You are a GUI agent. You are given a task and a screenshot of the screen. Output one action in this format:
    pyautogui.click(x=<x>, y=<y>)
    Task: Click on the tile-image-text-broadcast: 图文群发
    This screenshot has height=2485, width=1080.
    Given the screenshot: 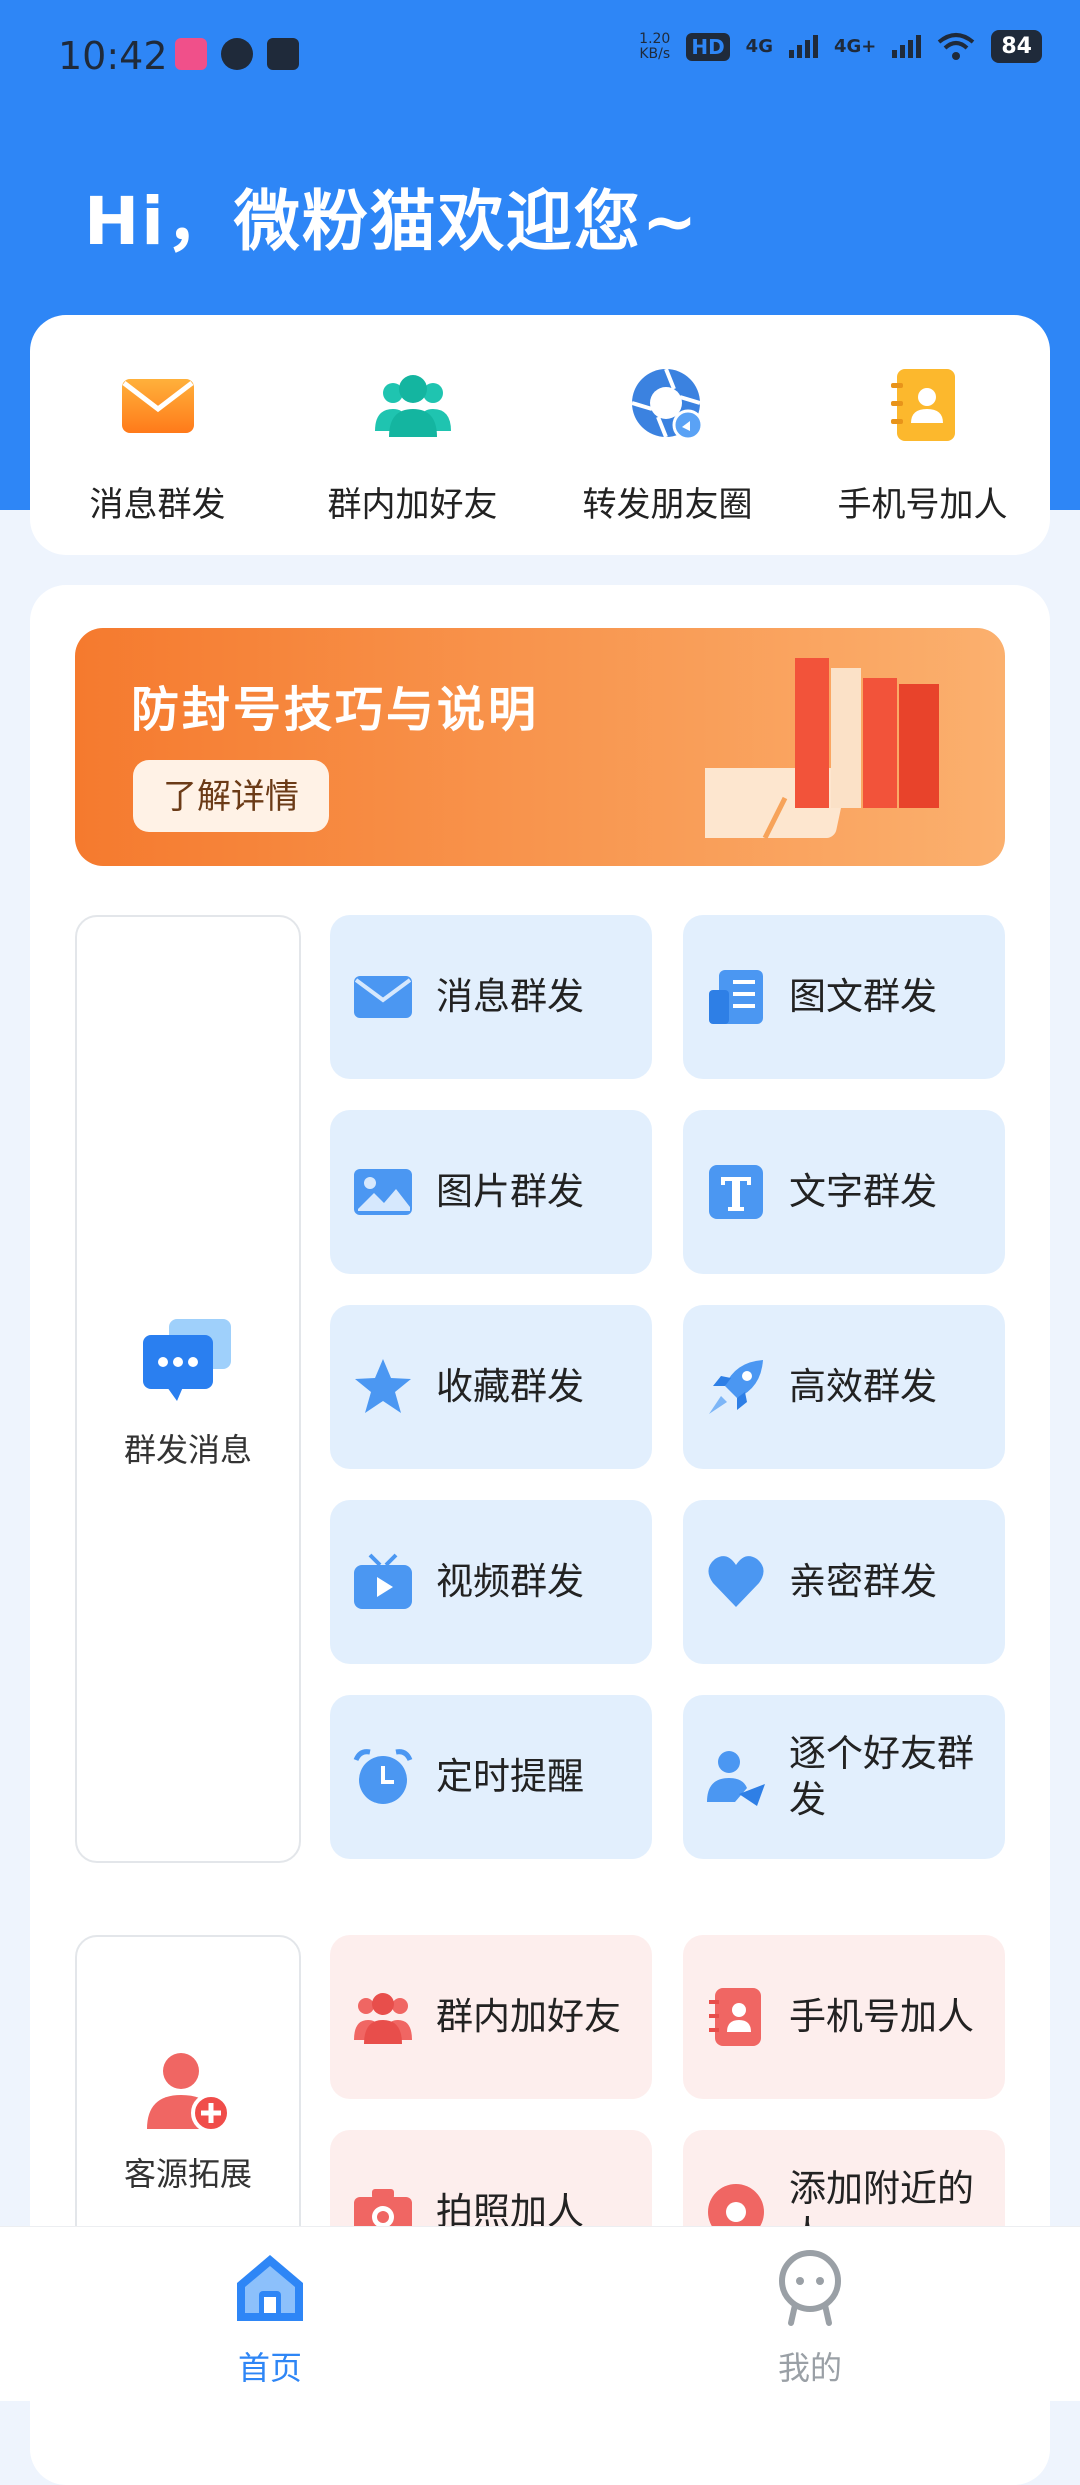 What is the action you would take?
    pyautogui.click(x=844, y=997)
    